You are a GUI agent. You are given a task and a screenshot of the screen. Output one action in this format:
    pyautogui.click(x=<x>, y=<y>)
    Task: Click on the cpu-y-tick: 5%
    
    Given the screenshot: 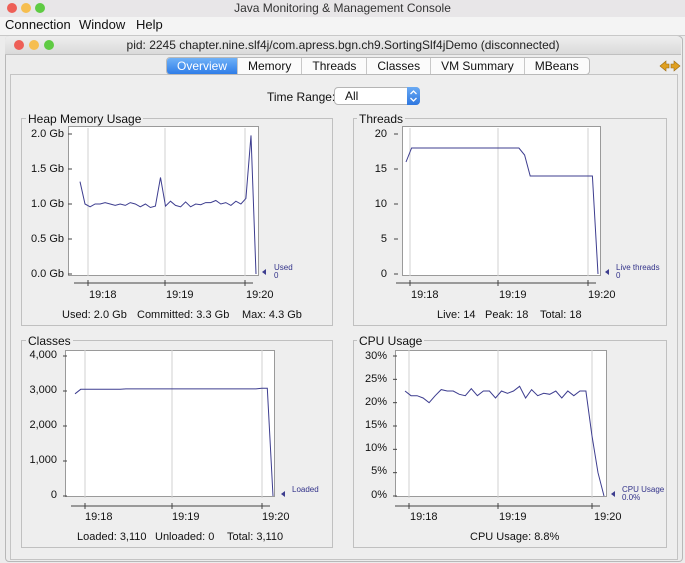 What is the action you would take?
    pyautogui.click(x=379, y=471)
    